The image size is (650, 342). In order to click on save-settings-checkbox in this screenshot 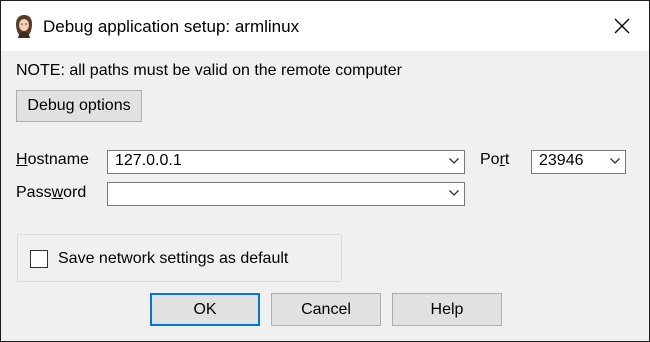, I will do `click(39, 259)`.